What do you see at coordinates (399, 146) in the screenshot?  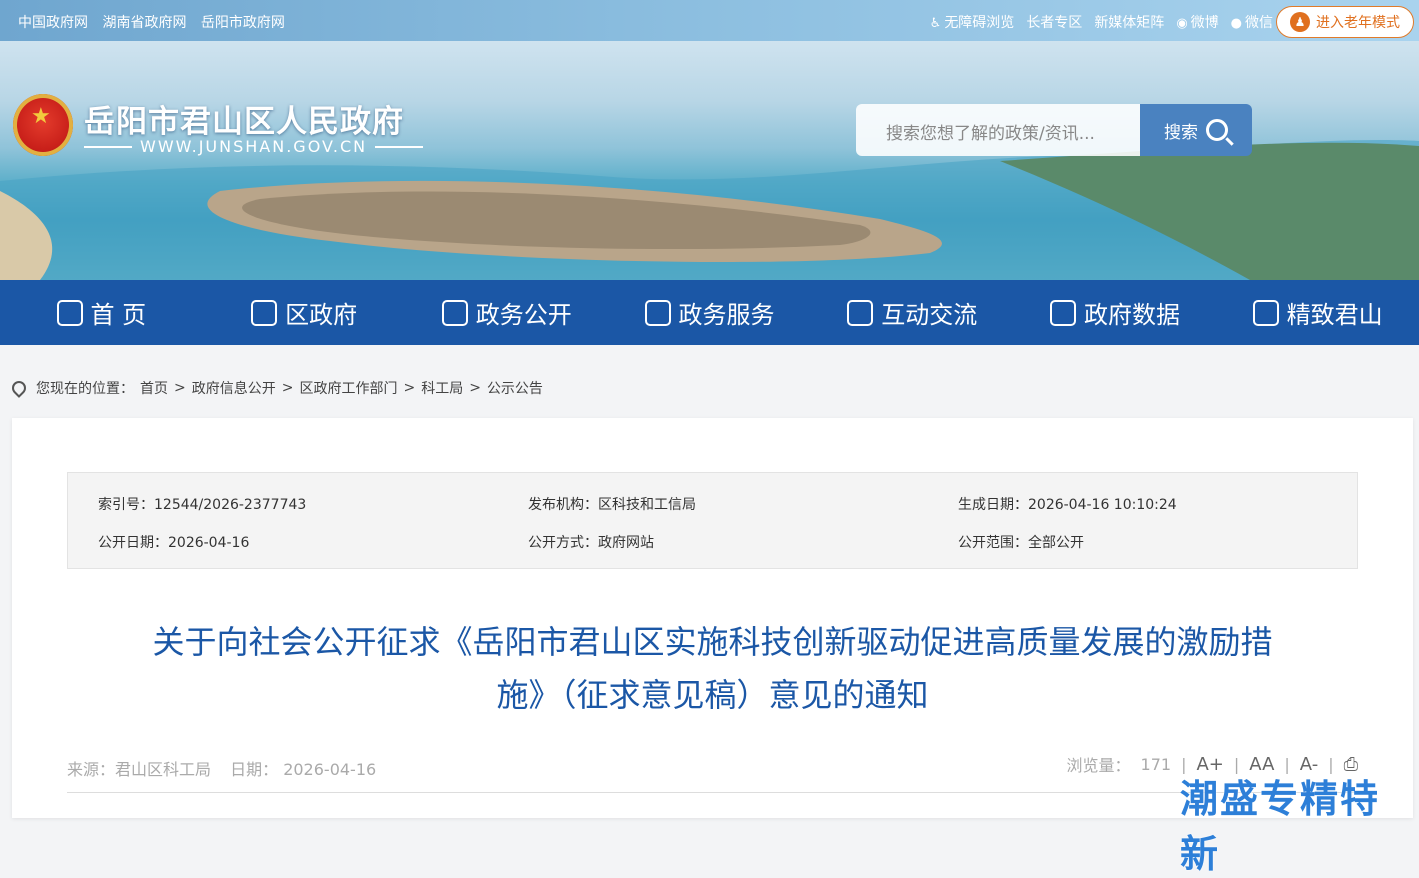 I see `url-divider-right` at bounding box center [399, 146].